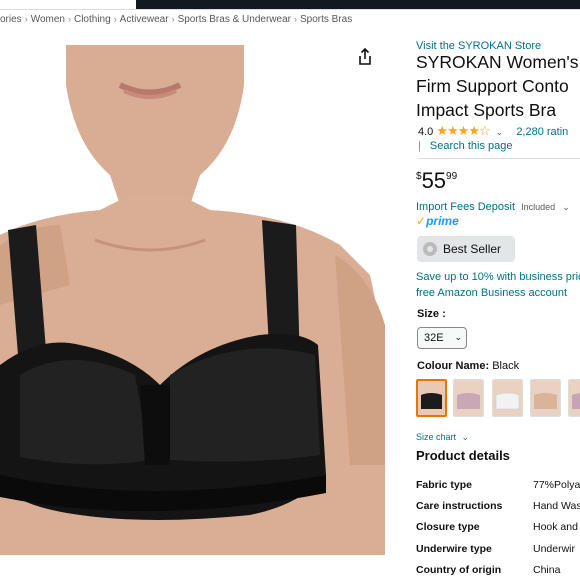 This screenshot has height=580, width=580. What do you see at coordinates (465, 207) in the screenshot?
I see `import-fees-link: Import Fees Deposit` at bounding box center [465, 207].